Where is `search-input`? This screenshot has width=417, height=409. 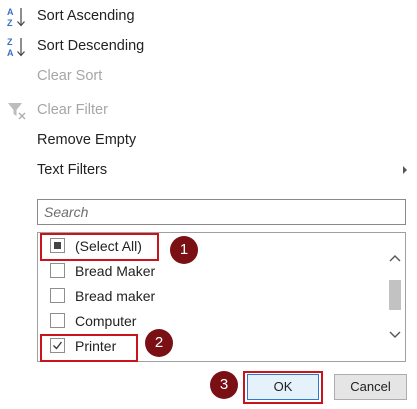 search-input is located at coordinates (221, 212).